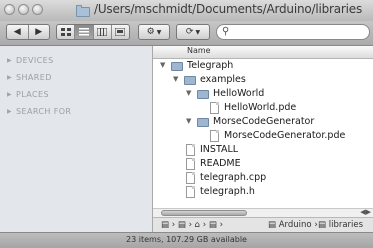 This screenshot has width=373, height=248. Describe the element at coordinates (226, 31) in the screenshot. I see `search-icon: ⚲` at that location.